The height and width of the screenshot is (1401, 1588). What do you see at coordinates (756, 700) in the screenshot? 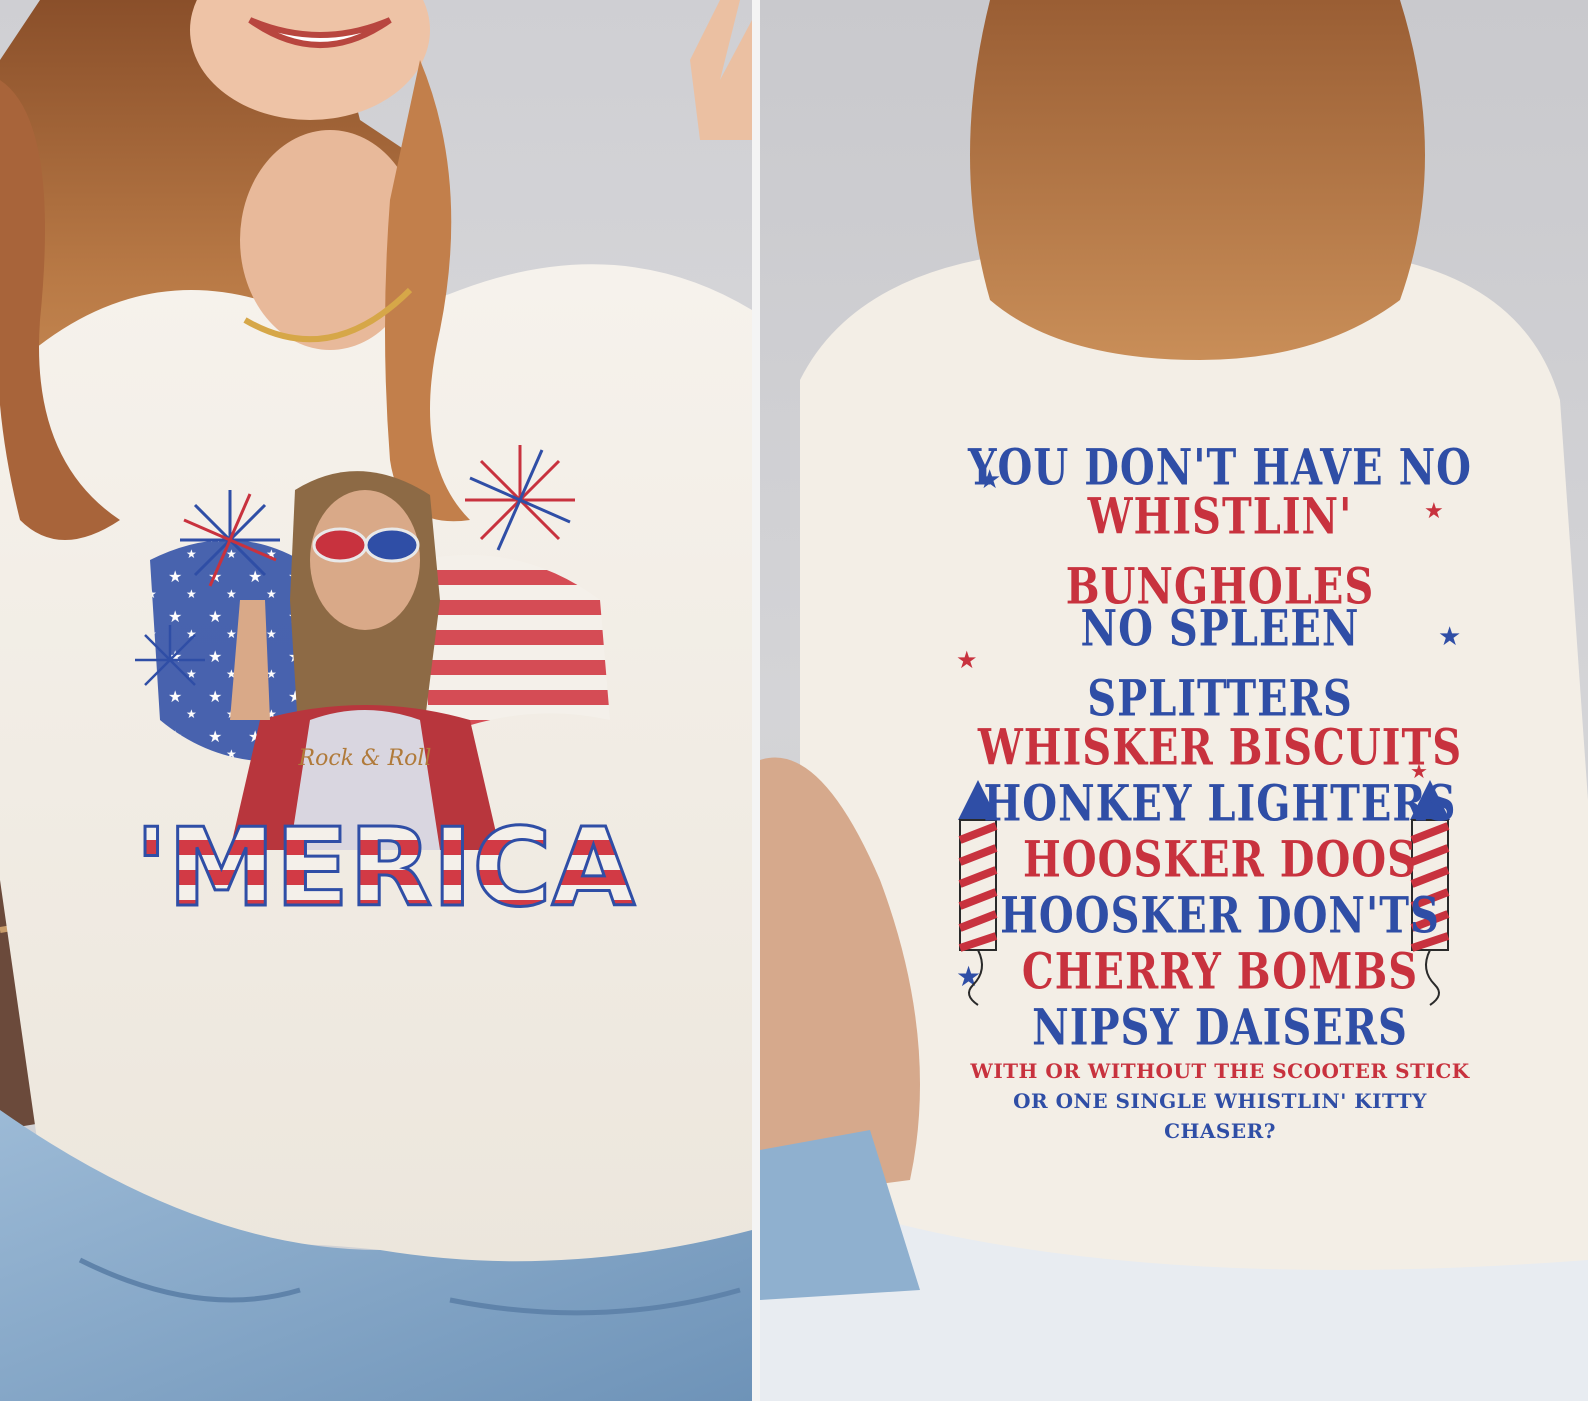
I see `panel-divider` at bounding box center [756, 700].